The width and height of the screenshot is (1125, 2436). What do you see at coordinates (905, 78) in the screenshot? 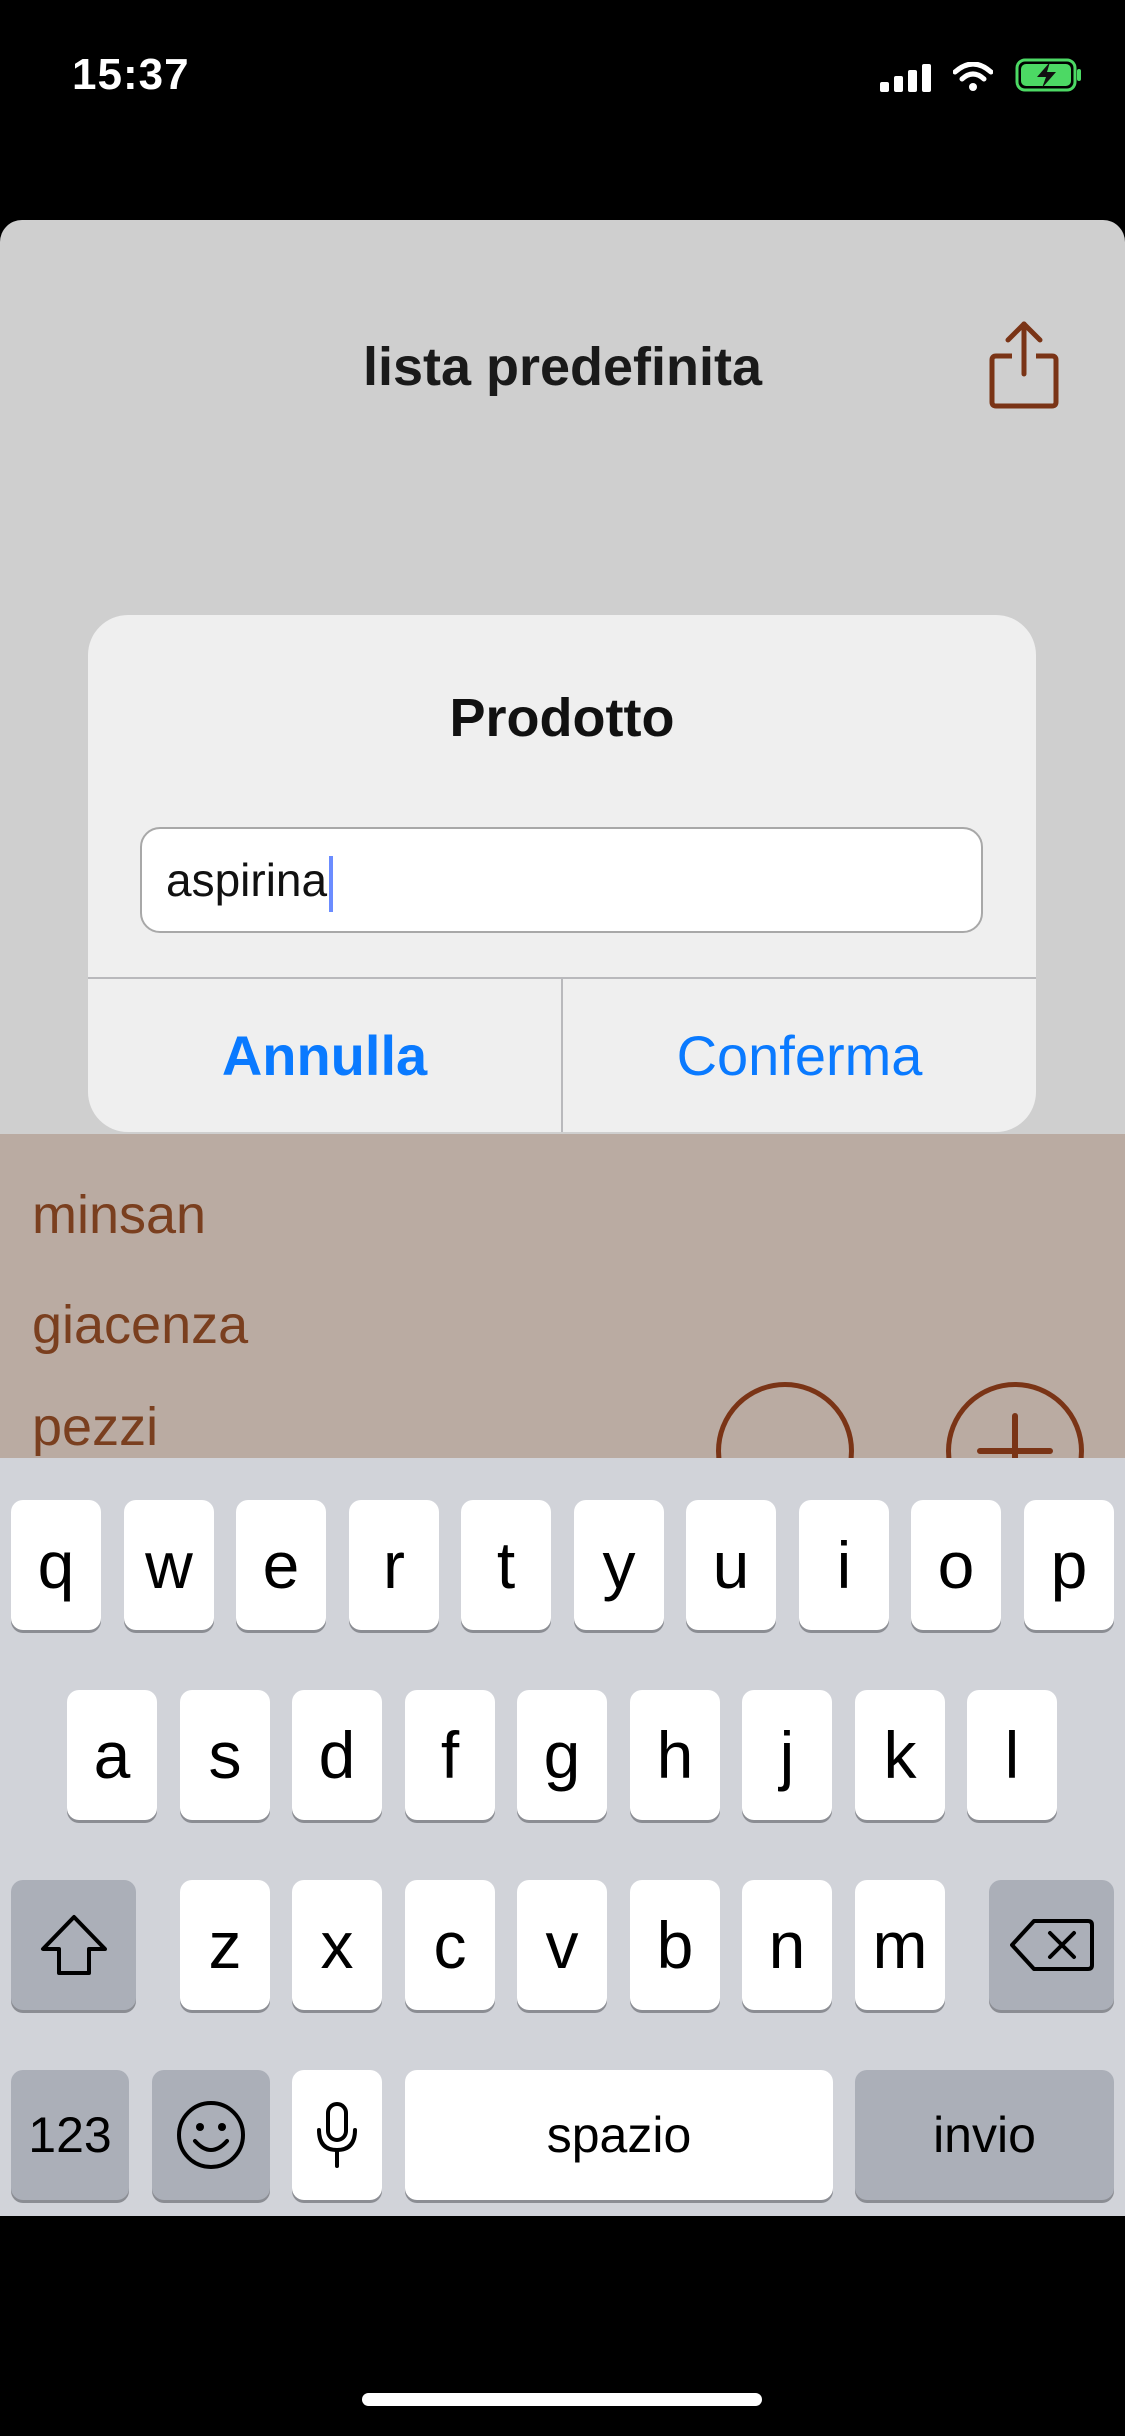
I see `cellular-signal-icon` at bounding box center [905, 78].